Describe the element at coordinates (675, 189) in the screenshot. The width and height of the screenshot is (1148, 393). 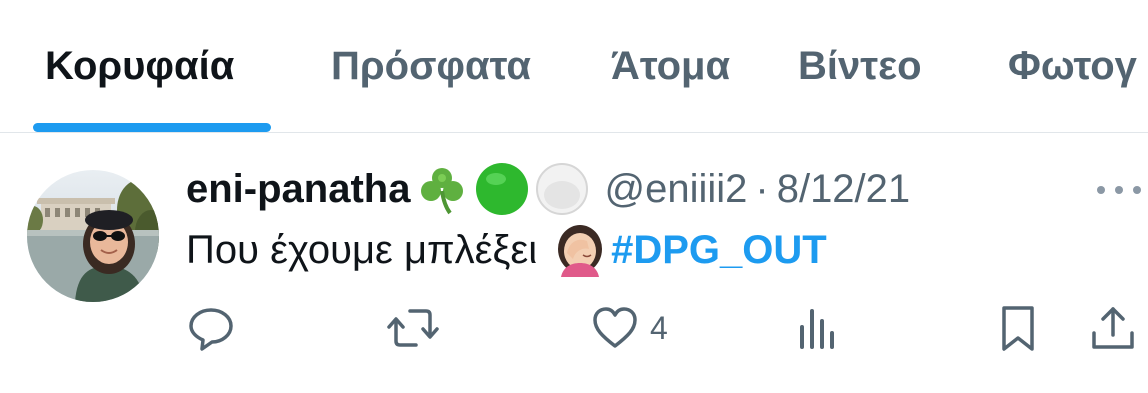
I see `user-handle: @eniiii2` at that location.